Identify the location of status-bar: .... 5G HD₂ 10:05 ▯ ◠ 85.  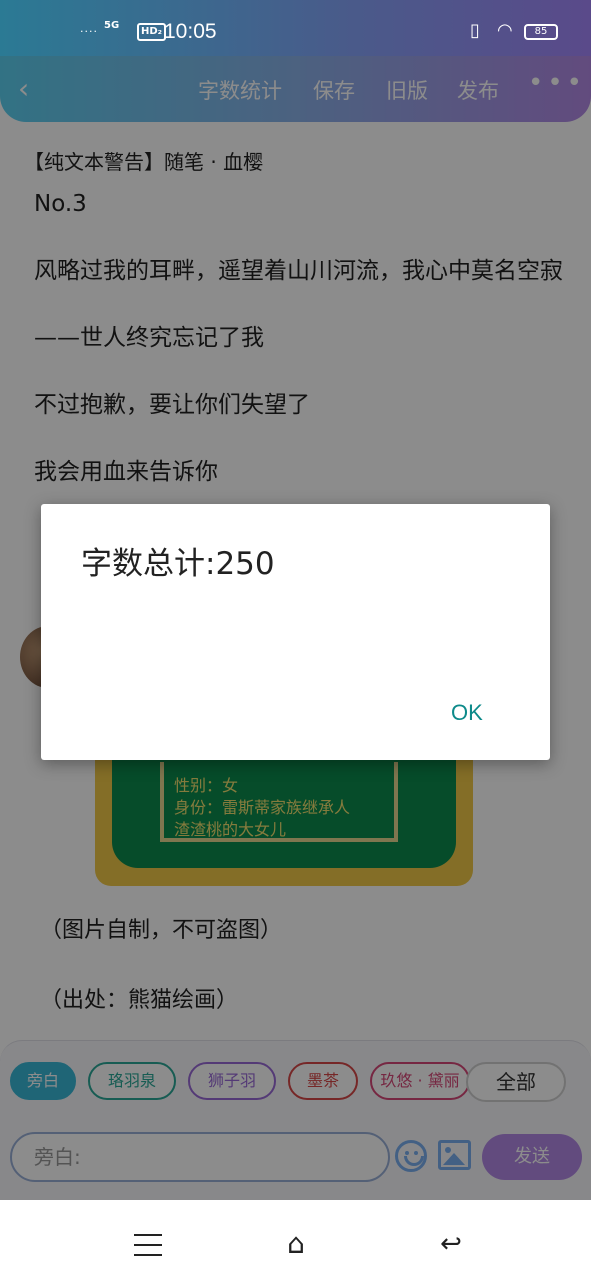
(295, 28).